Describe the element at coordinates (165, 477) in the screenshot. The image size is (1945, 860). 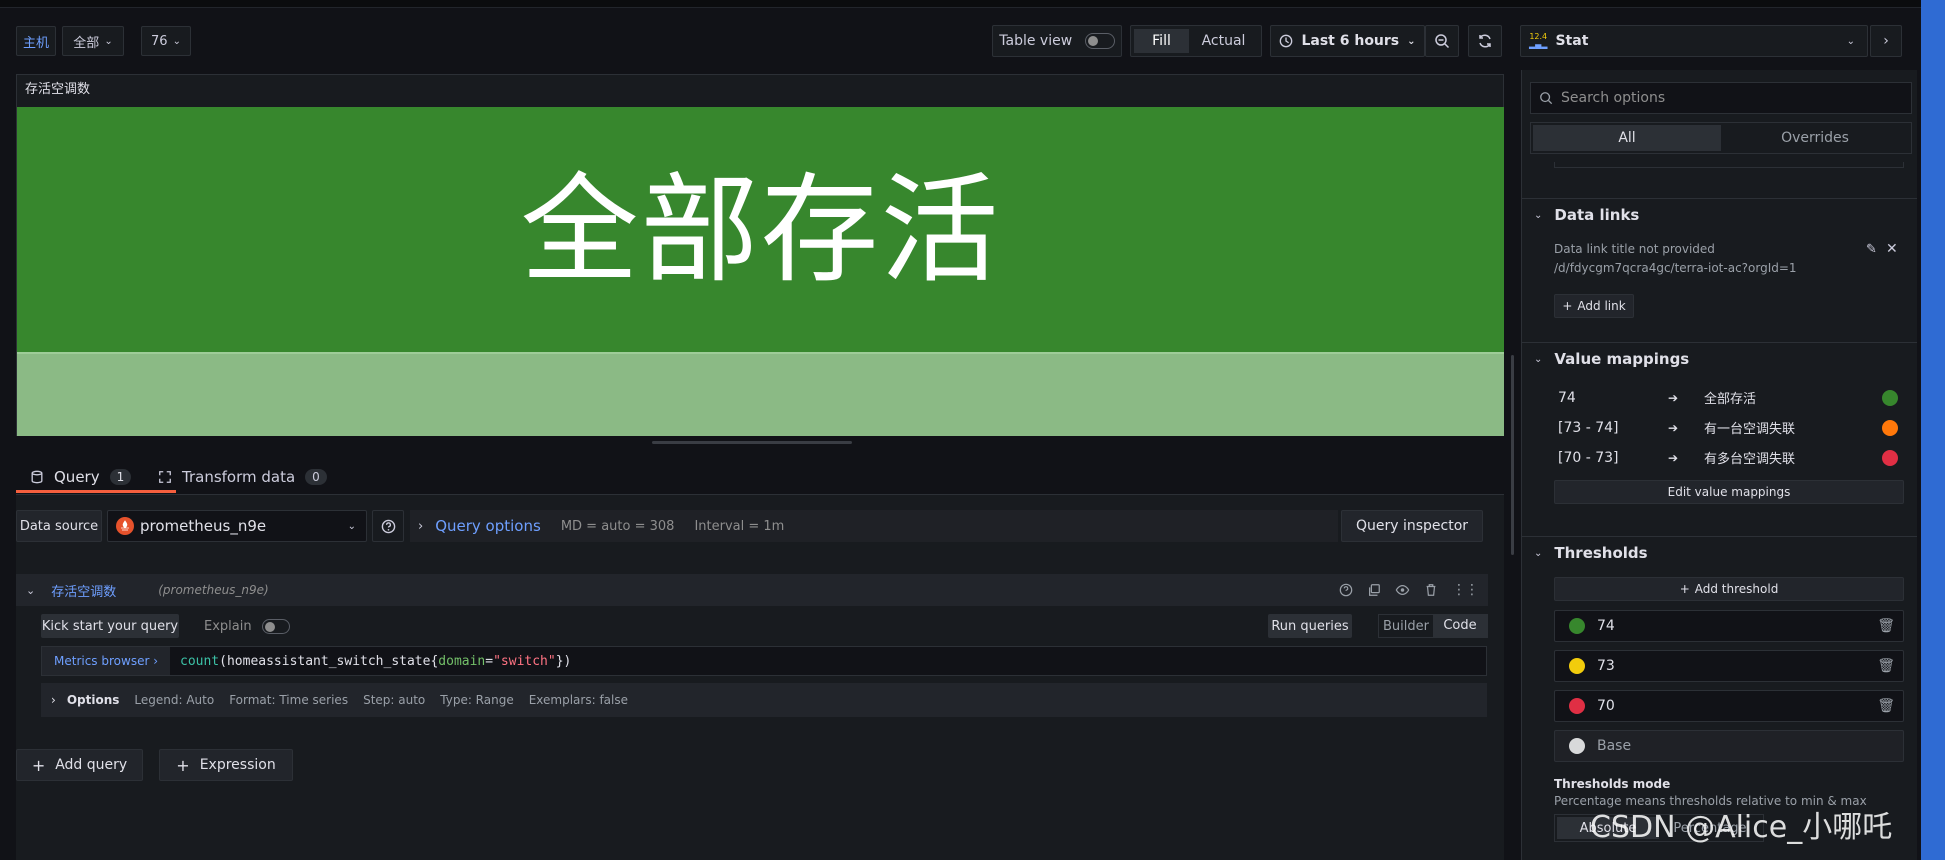
I see `transform-icon` at that location.